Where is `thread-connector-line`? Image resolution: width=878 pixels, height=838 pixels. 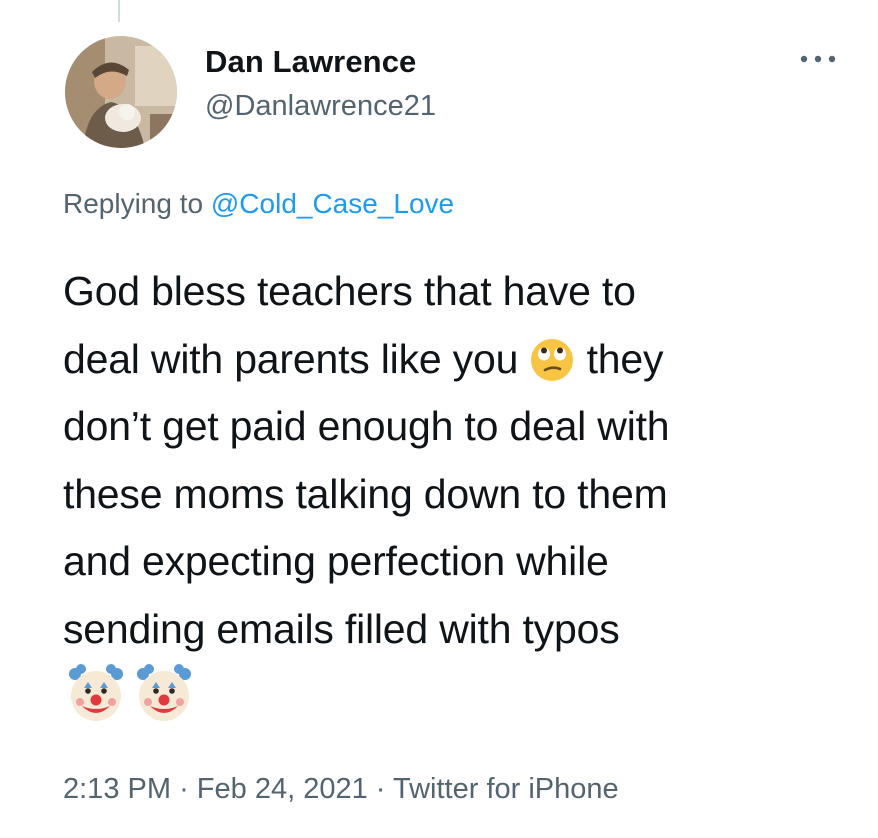 thread-connector-line is located at coordinates (119, 11).